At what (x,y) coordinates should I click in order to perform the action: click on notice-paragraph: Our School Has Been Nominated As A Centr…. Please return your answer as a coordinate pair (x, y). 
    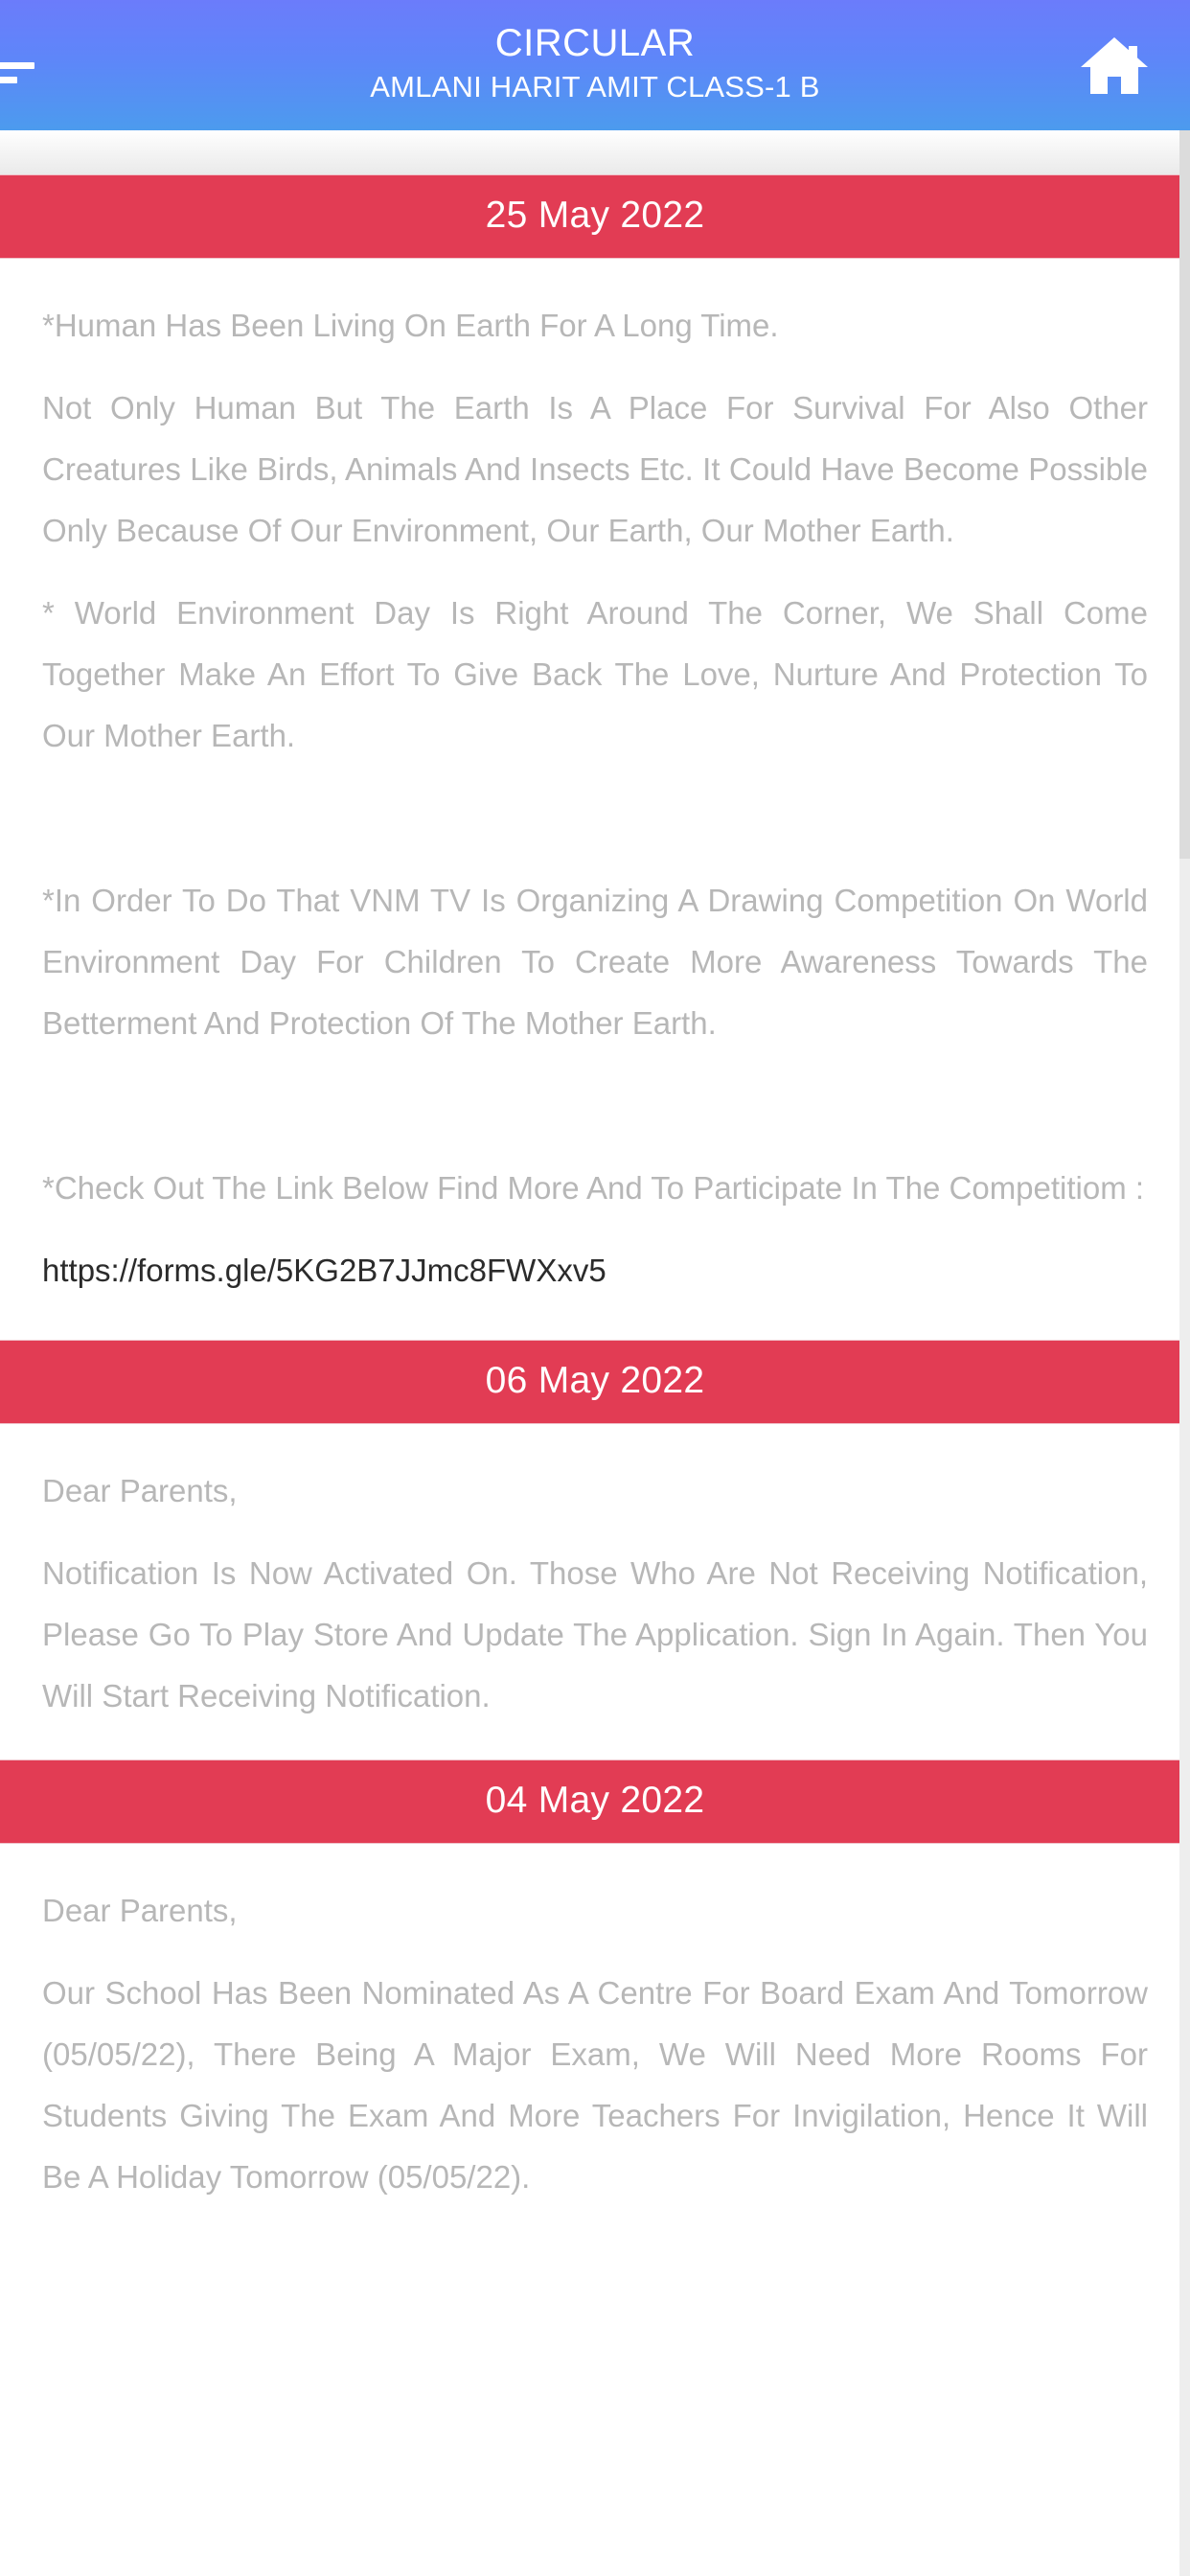
    Looking at the image, I should click on (595, 2085).